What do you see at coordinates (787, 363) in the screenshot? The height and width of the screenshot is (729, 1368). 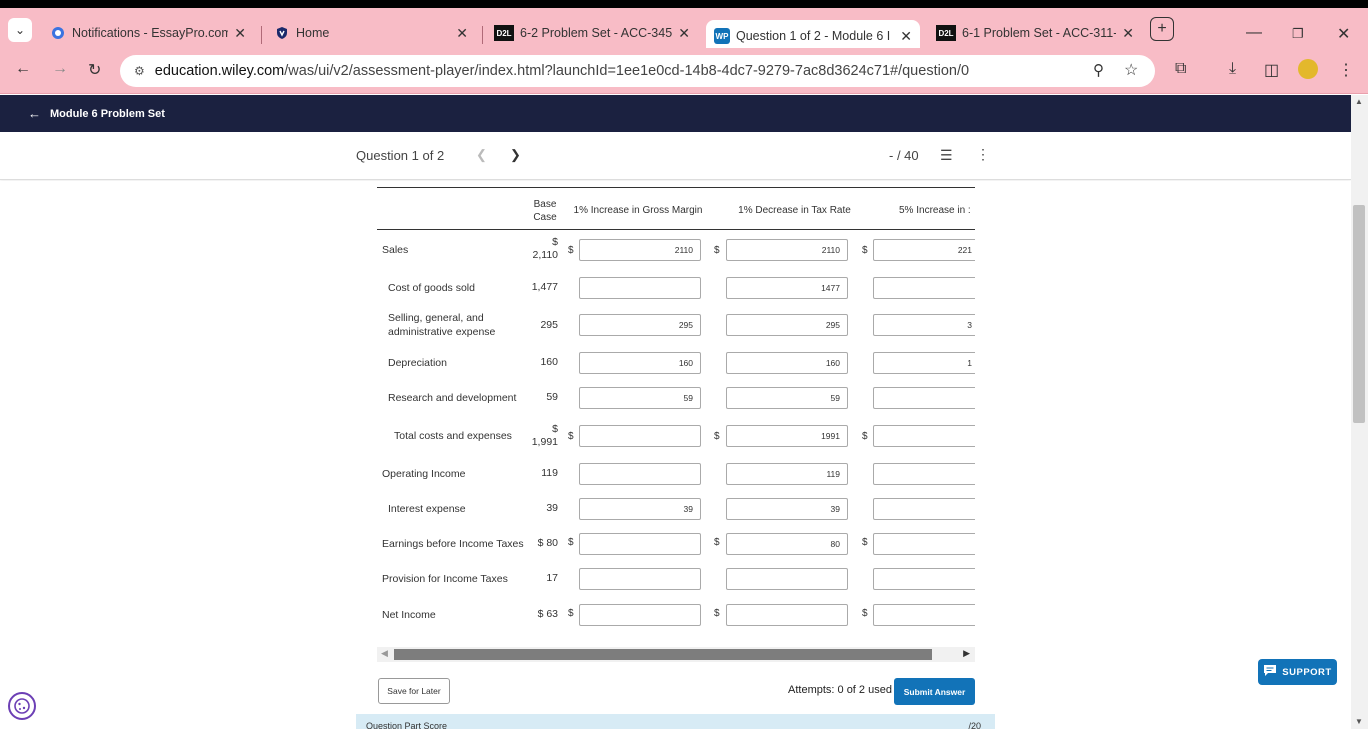 I see `input-depreciation-tax-rate: 160` at bounding box center [787, 363].